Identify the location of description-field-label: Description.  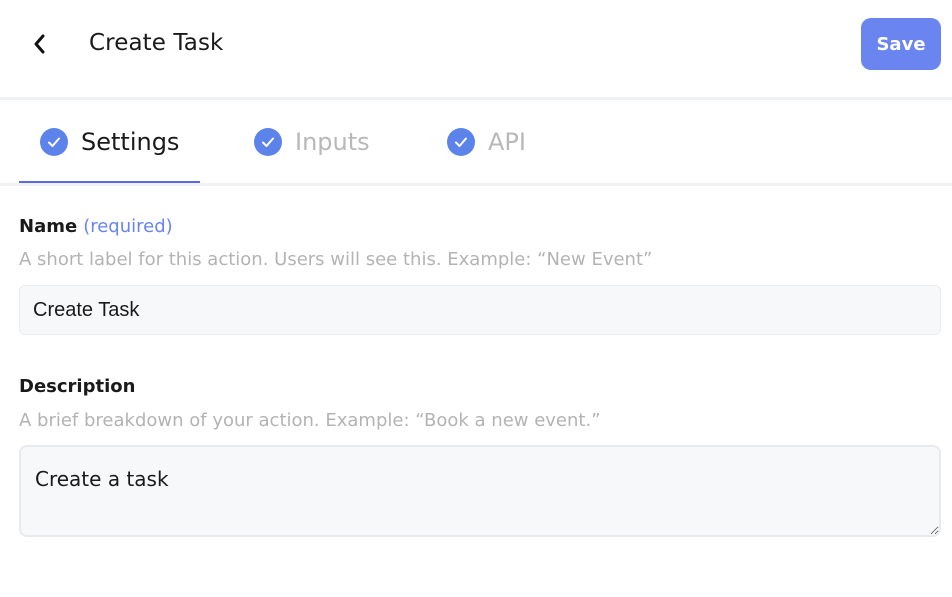
(77, 386).